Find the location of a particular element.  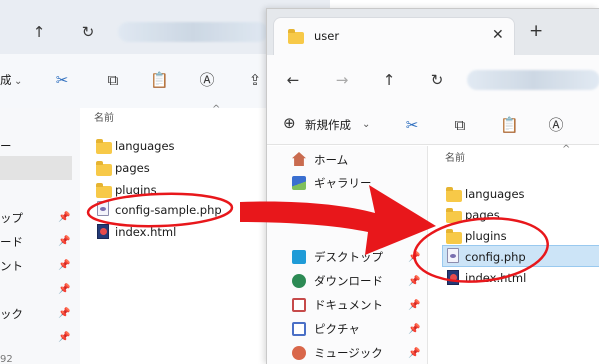

red-circle-target is located at coordinates (481, 250).